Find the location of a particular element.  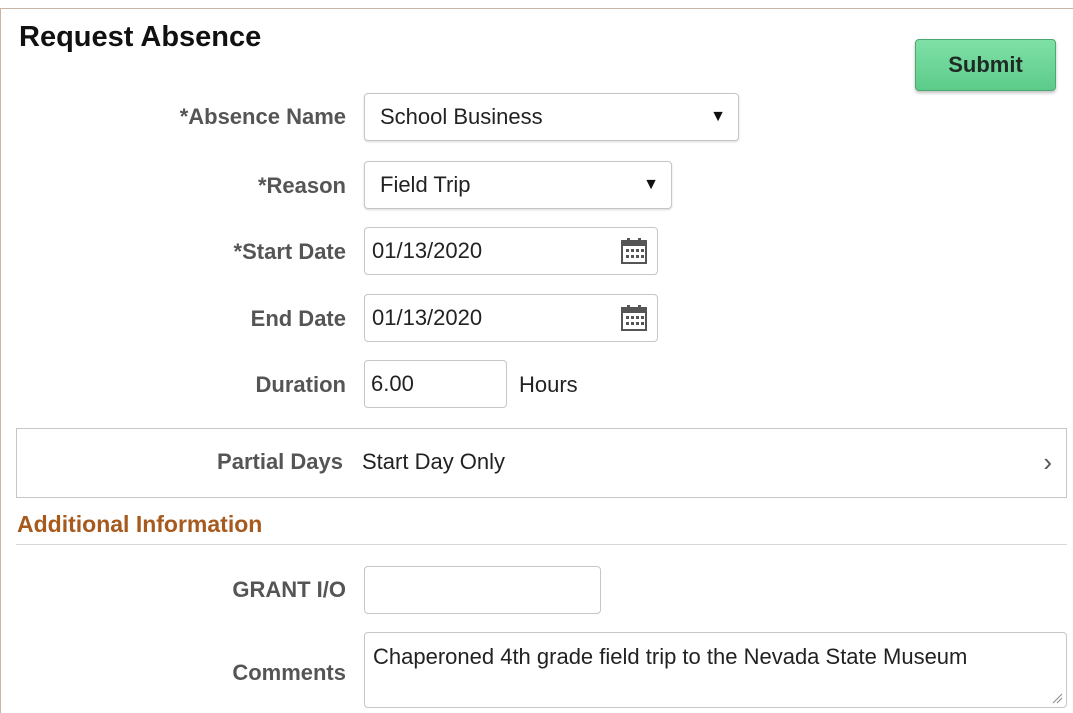

chevron-right-icon: › is located at coordinates (1047, 462).